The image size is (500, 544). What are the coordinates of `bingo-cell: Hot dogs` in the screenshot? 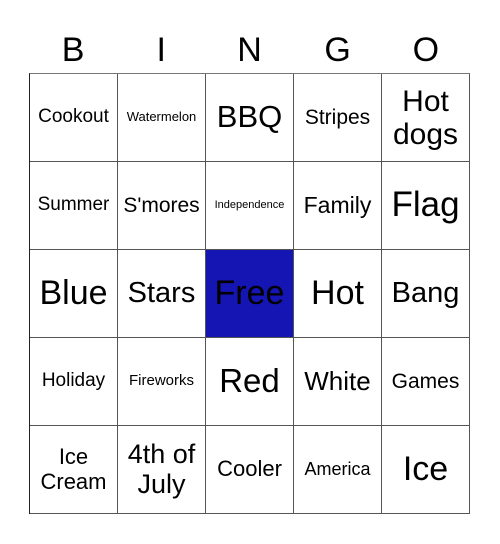 It's located at (426, 118).